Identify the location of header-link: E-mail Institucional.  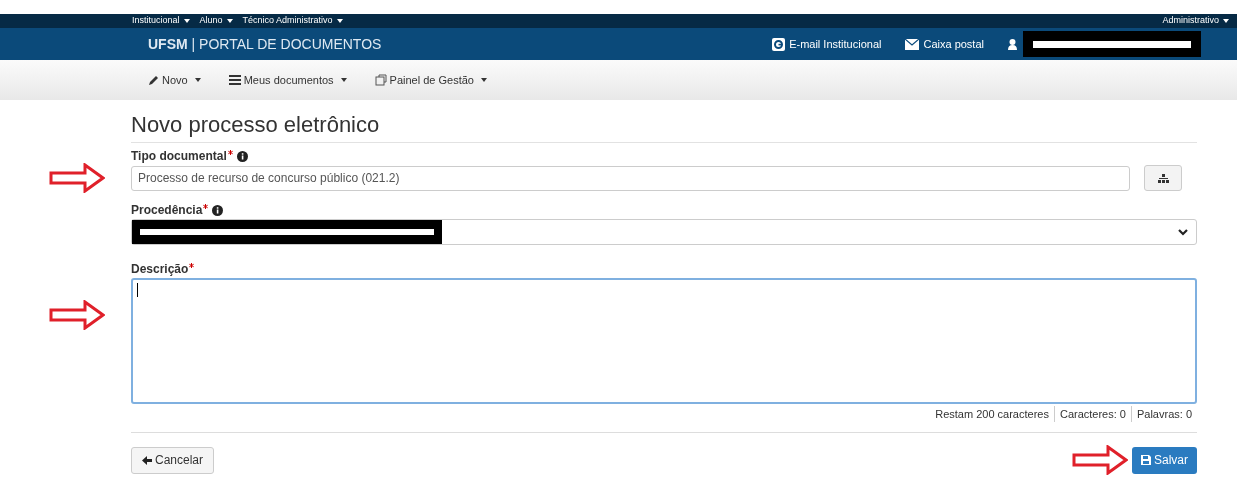
(827, 44).